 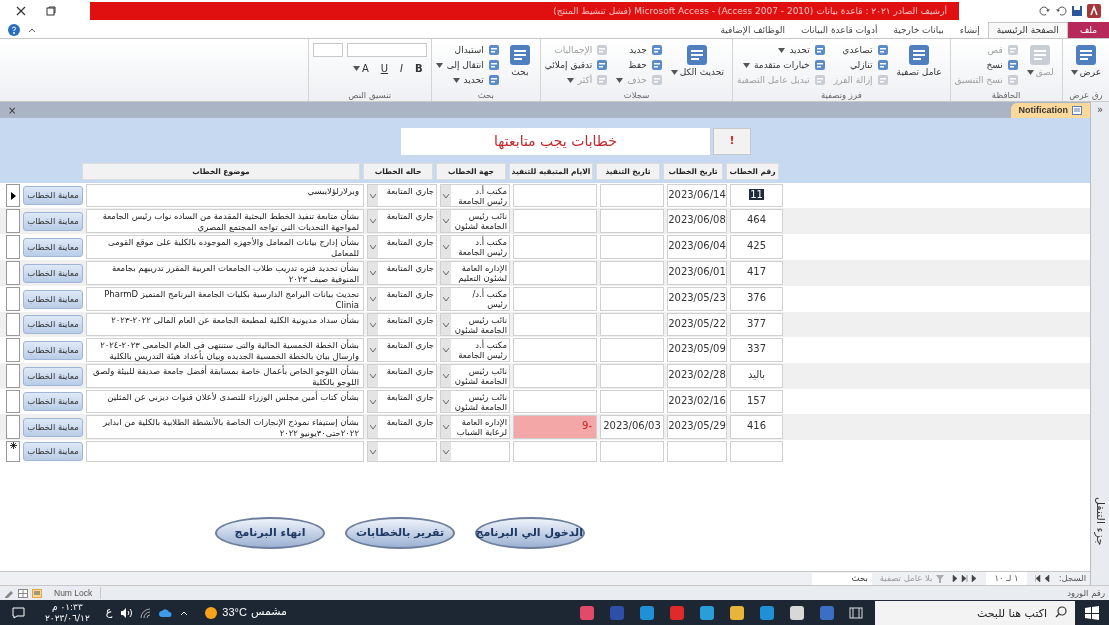 I want to click on ribbon-button: استبدال, so click(x=467, y=50).